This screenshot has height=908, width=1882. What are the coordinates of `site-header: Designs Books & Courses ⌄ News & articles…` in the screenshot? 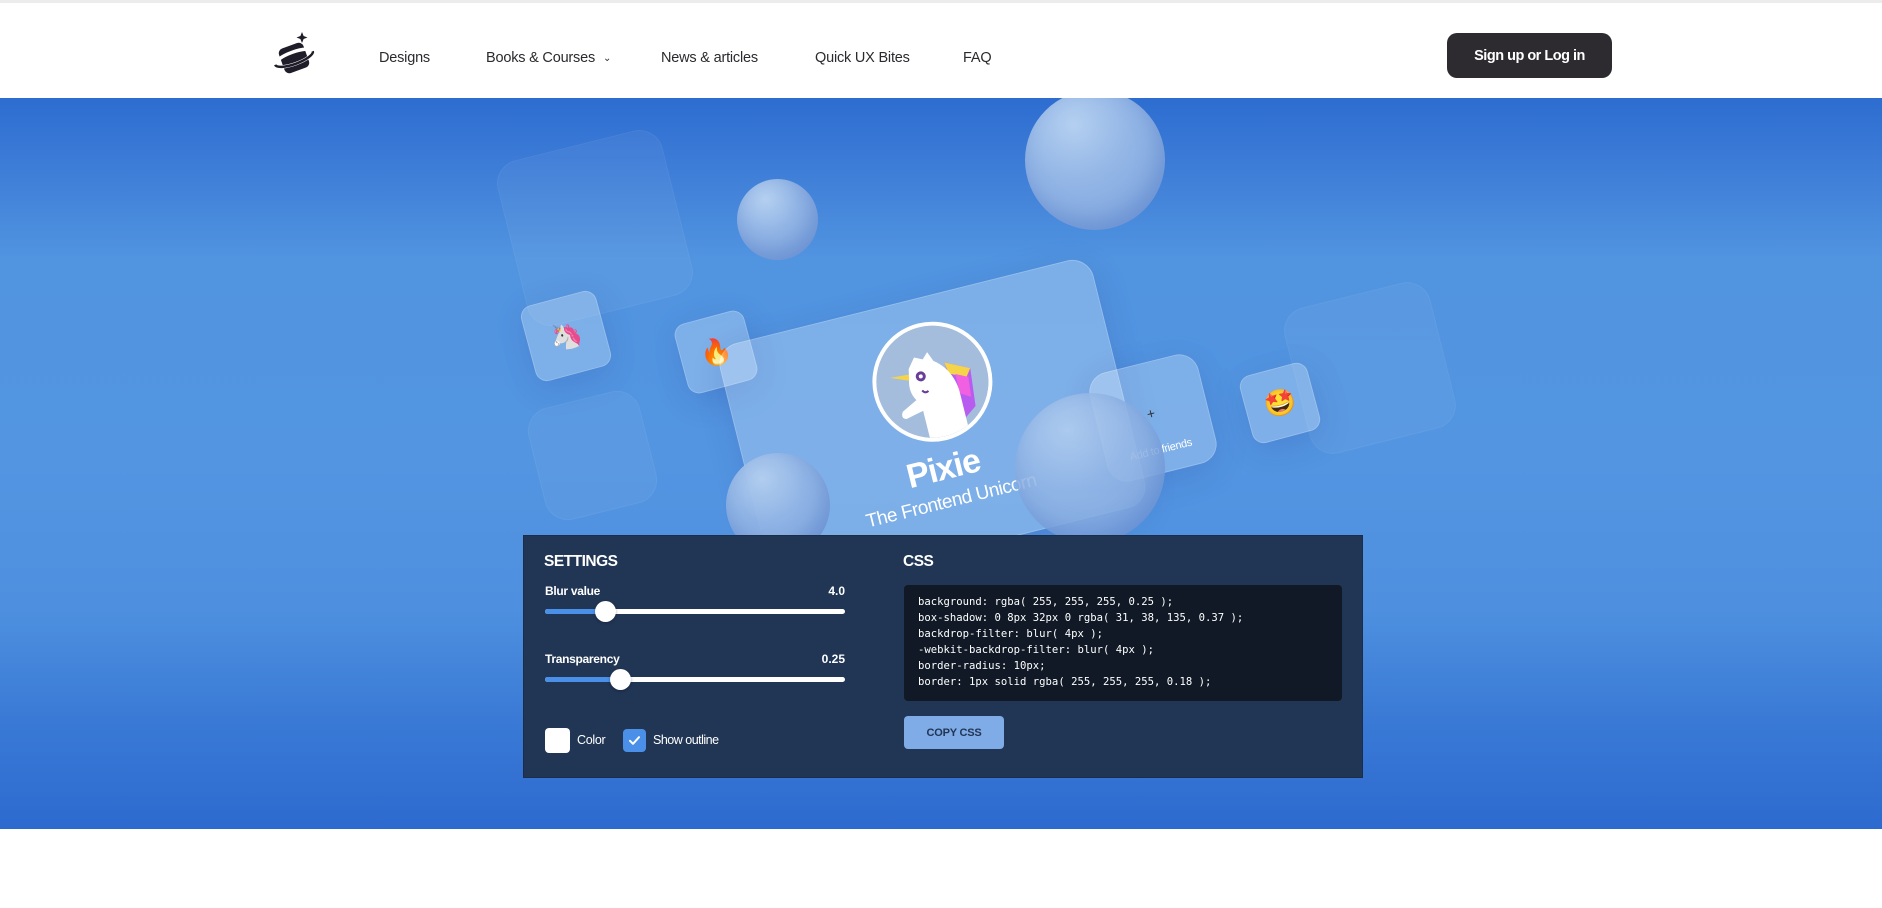 It's located at (941, 50).